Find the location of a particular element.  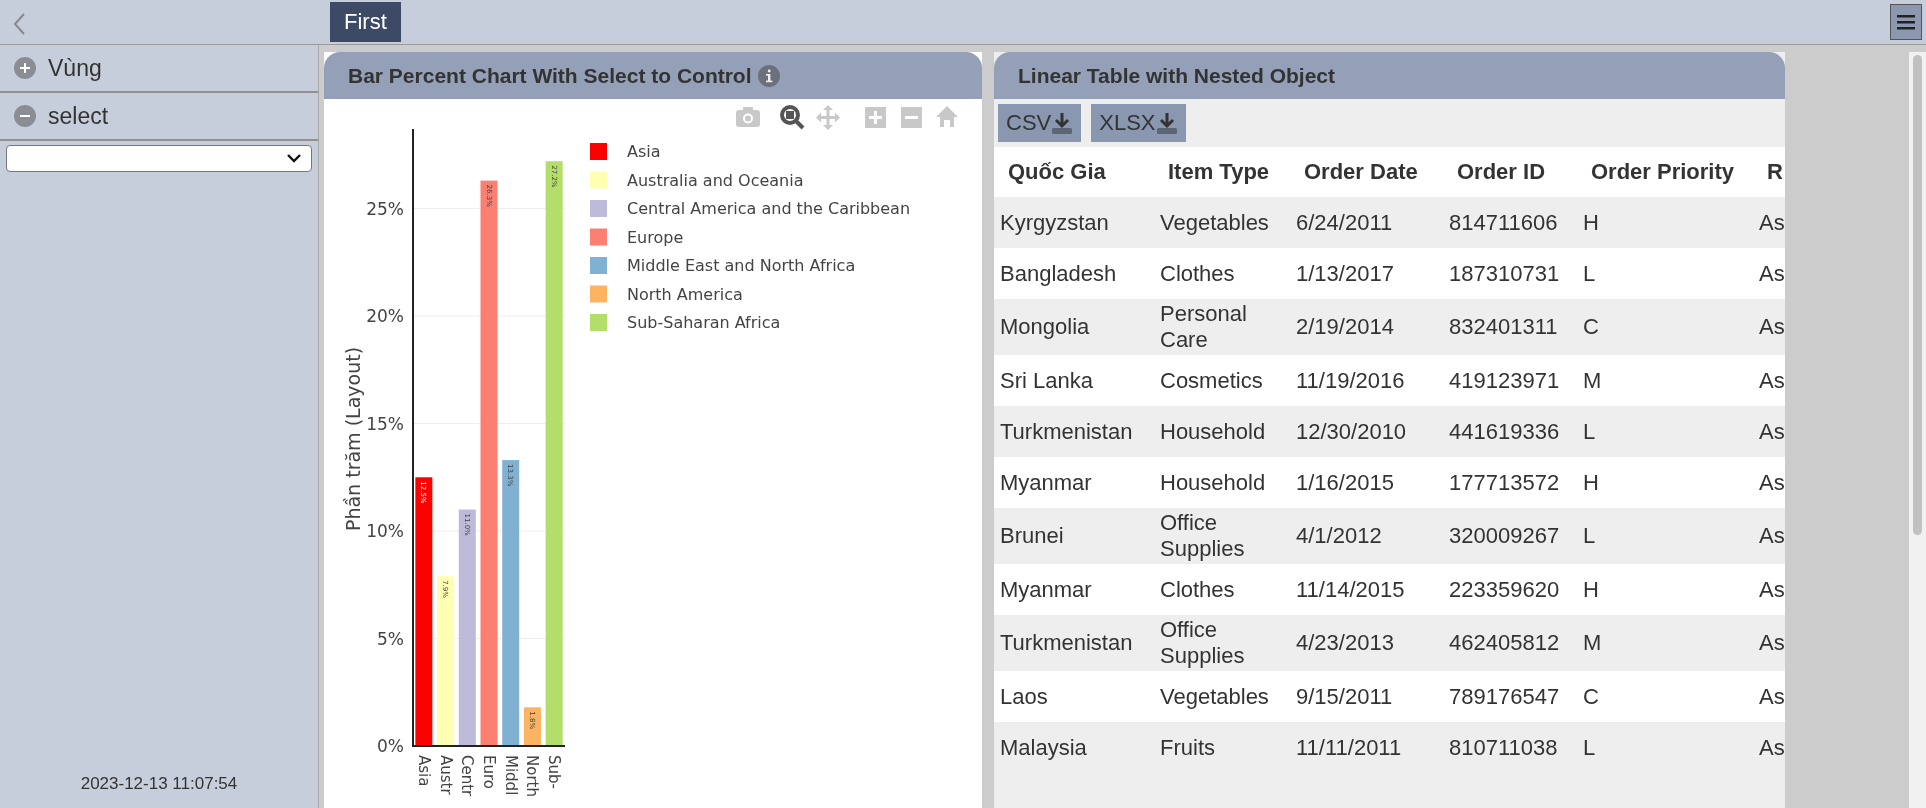

table-cell: 177713572 is located at coordinates (1510, 482).